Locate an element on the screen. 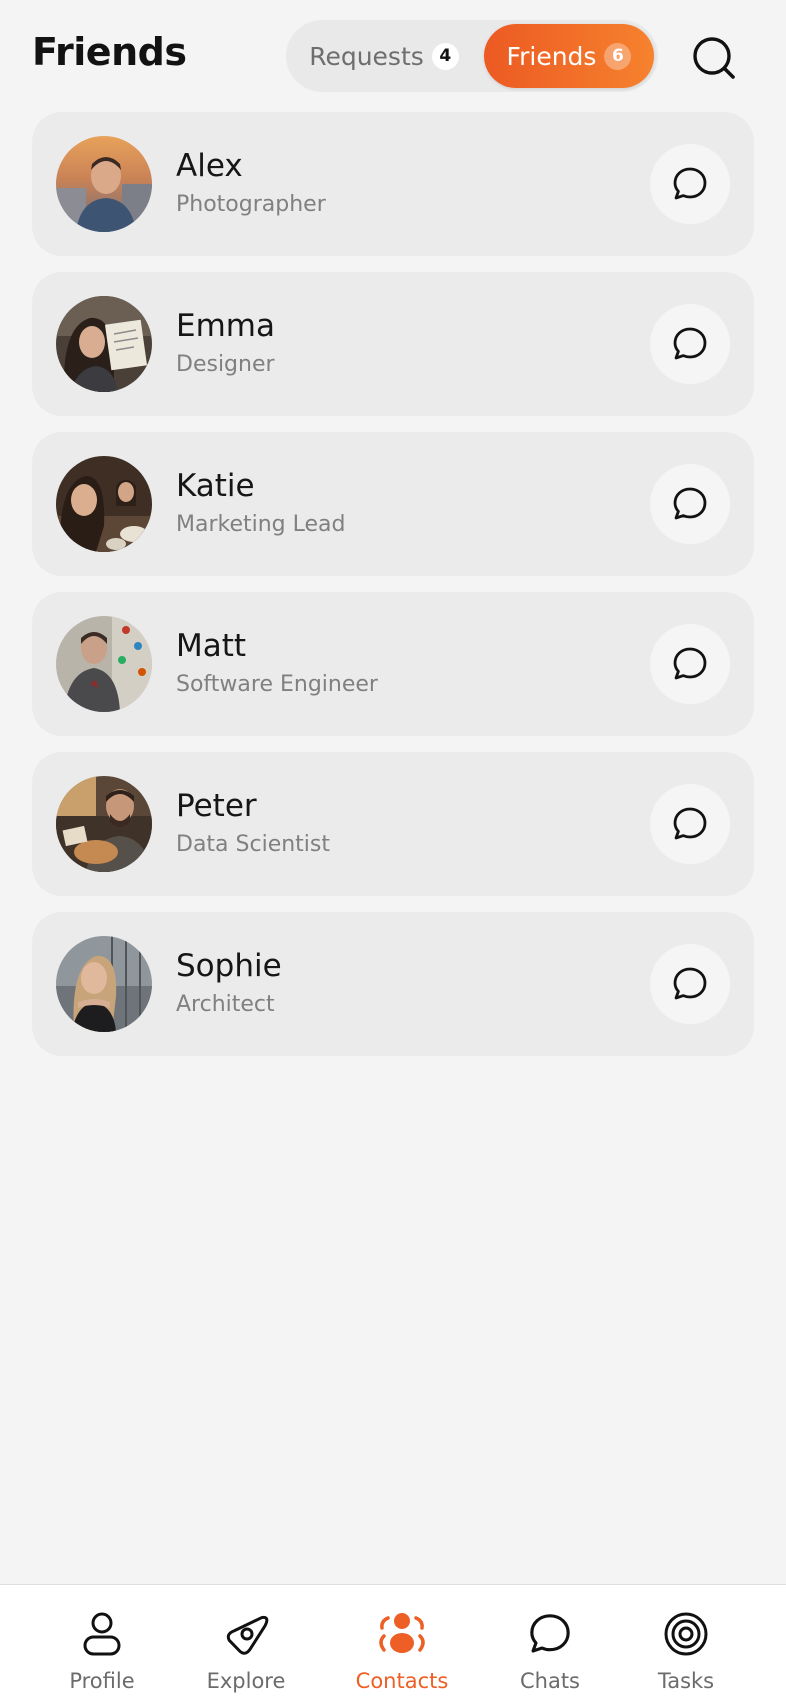 This screenshot has height=1704, width=786. tab-friends: Friends 6 is located at coordinates (569, 56).